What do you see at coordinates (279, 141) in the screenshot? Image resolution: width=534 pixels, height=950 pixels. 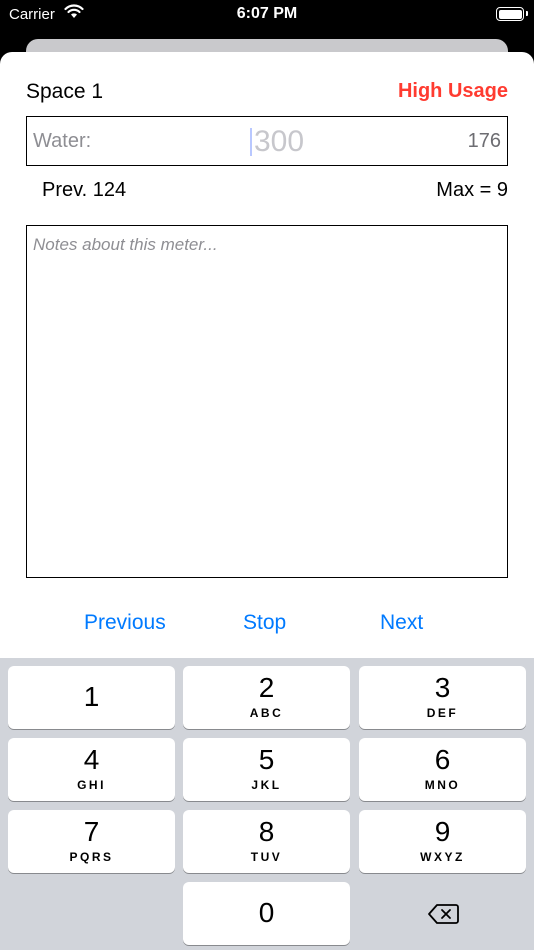 I see `reading-placeholder: 300` at bounding box center [279, 141].